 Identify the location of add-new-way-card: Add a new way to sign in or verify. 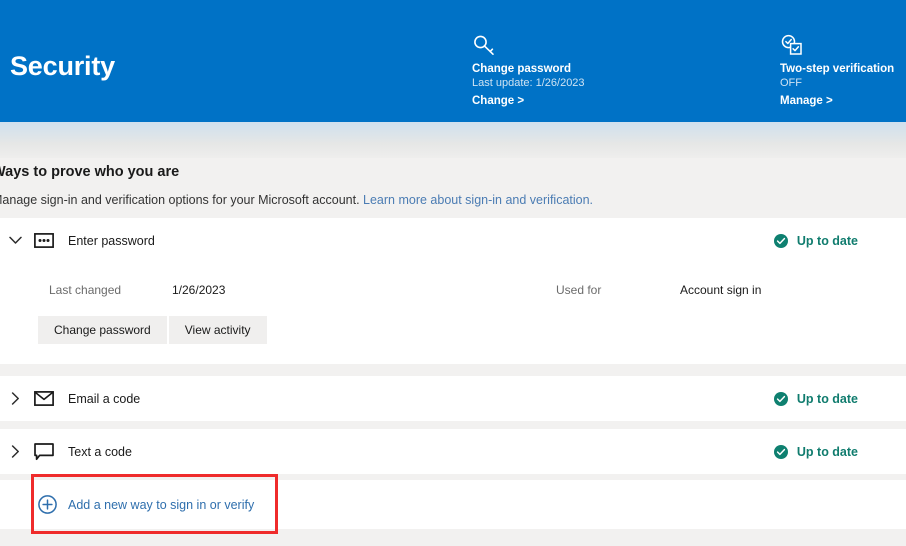
(453, 504).